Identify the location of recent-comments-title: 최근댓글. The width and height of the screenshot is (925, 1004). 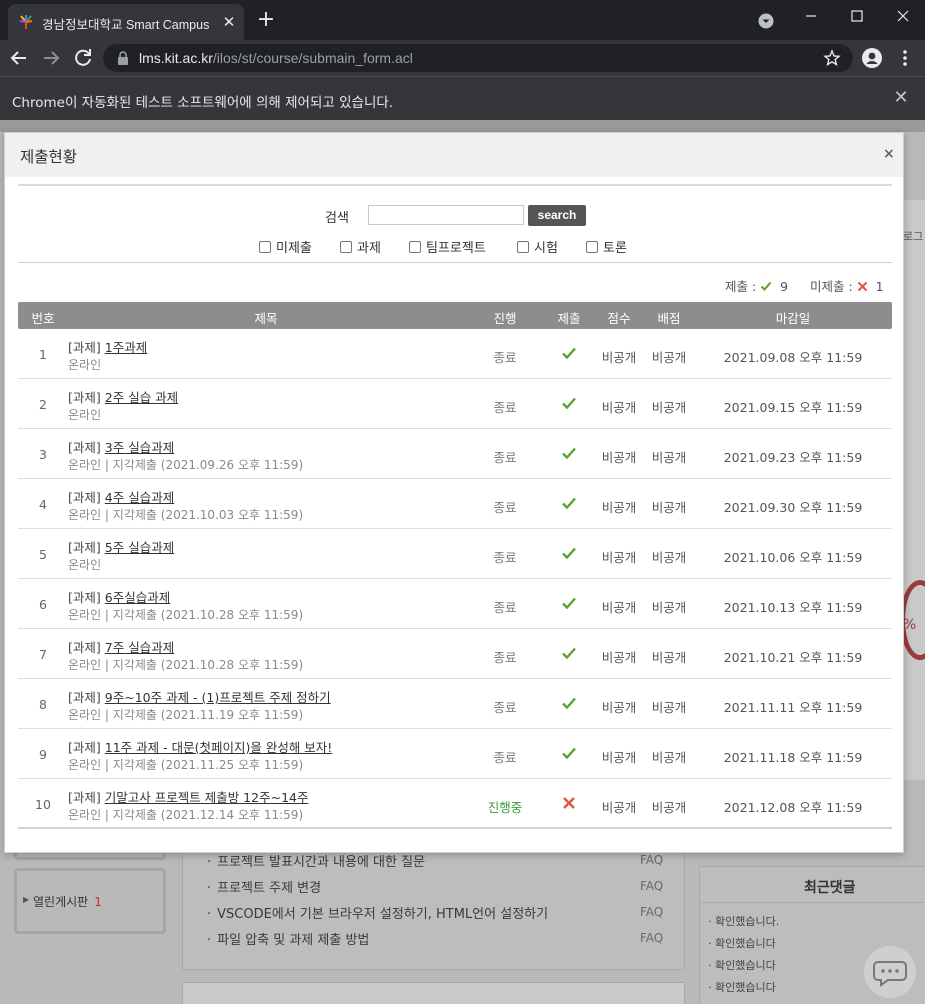
(830, 888).